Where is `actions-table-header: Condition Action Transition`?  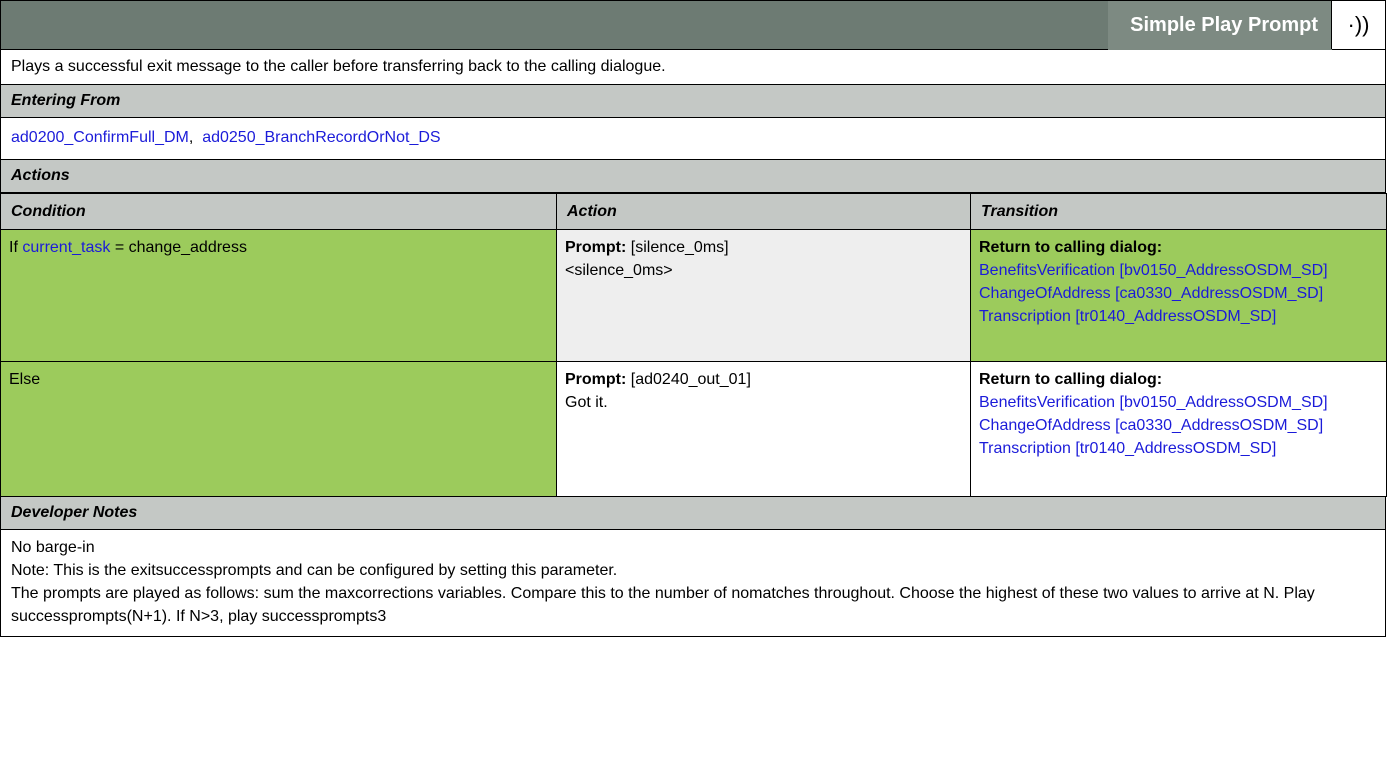 actions-table-header: Condition Action Transition is located at coordinates (693, 211).